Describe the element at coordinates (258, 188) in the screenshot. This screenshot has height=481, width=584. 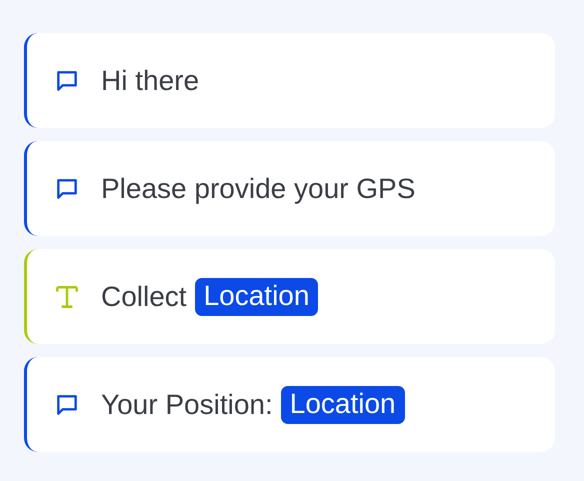
I see `step-text: Please provide your GPS` at that location.